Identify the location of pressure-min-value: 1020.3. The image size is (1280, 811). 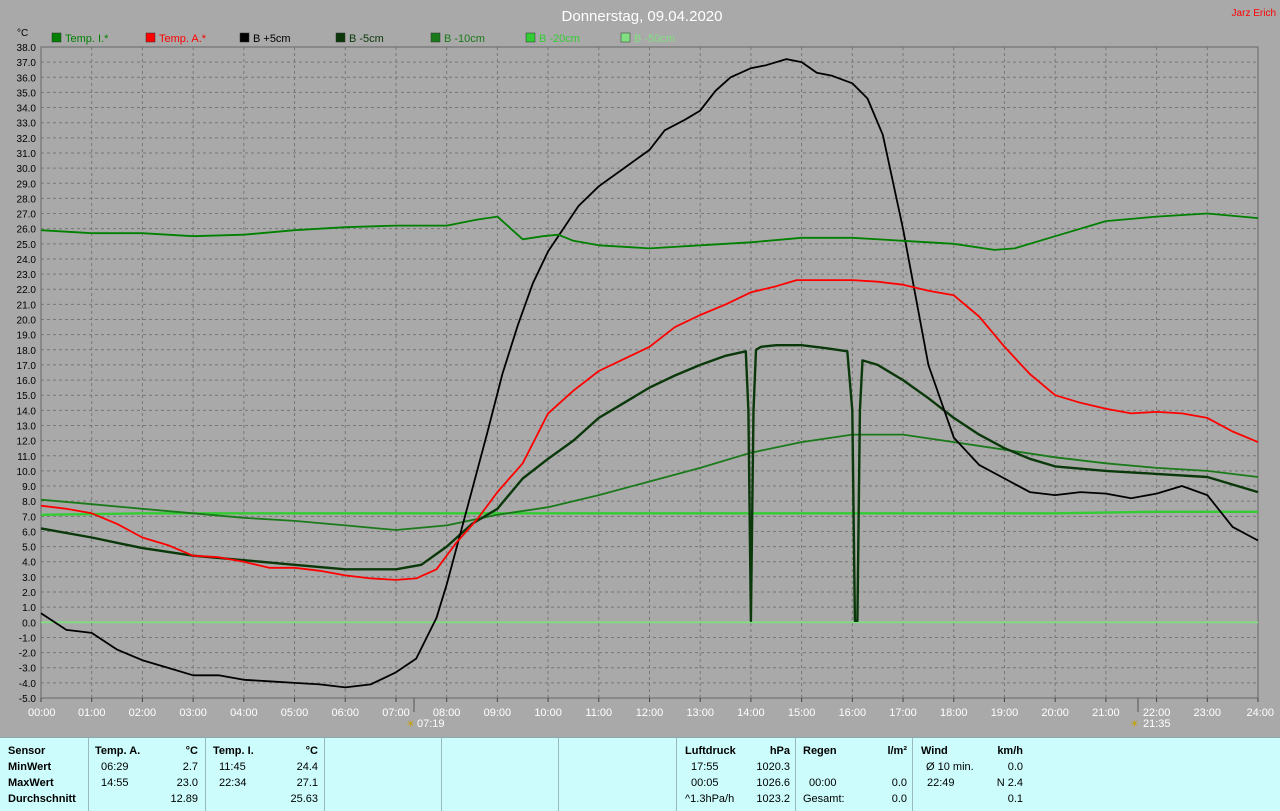
(773, 767).